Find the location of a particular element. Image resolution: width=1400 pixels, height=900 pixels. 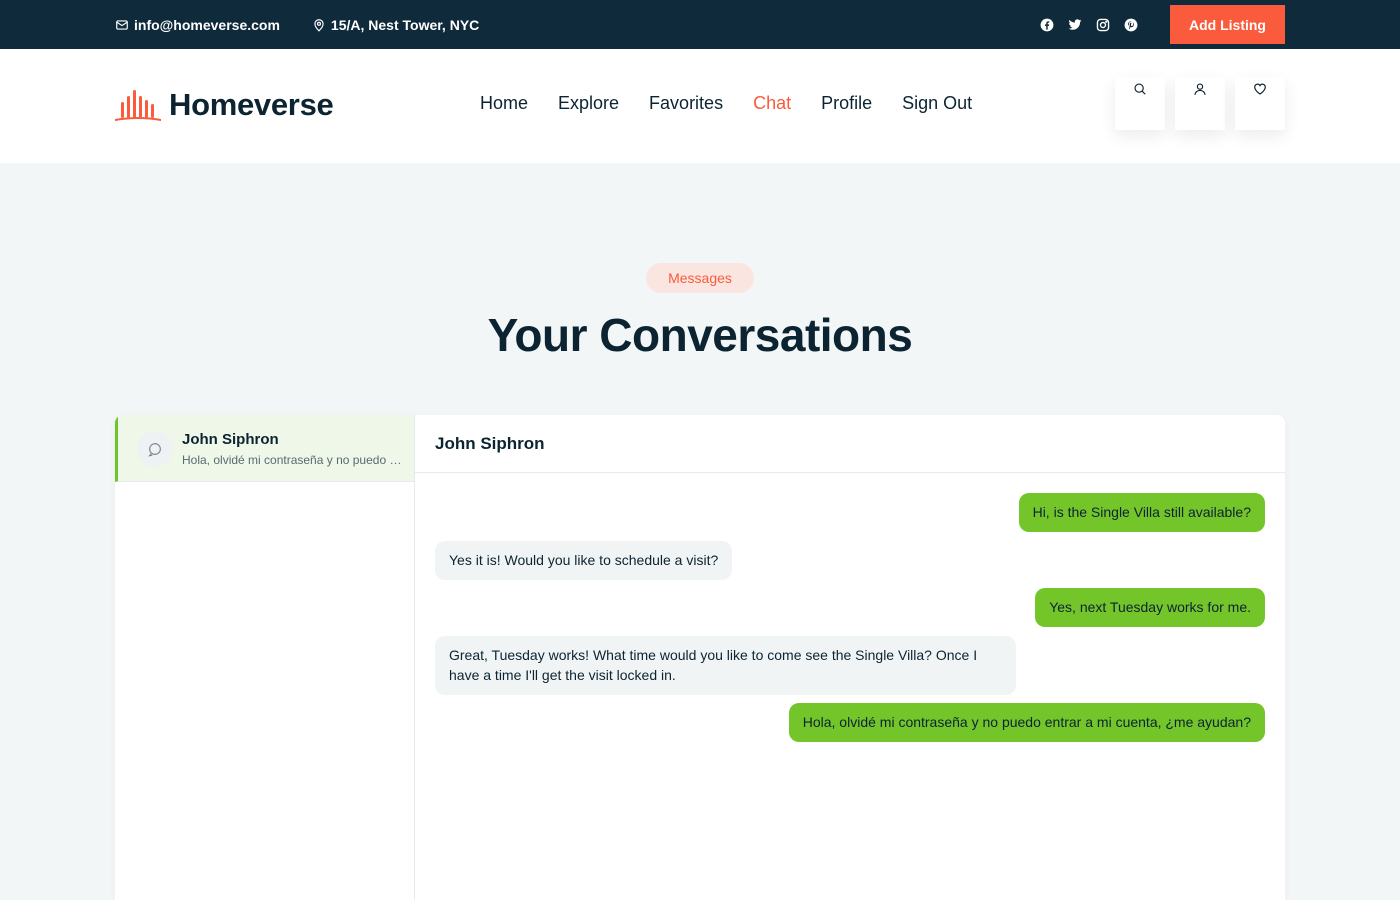

heart-icon is located at coordinates (1260, 89).